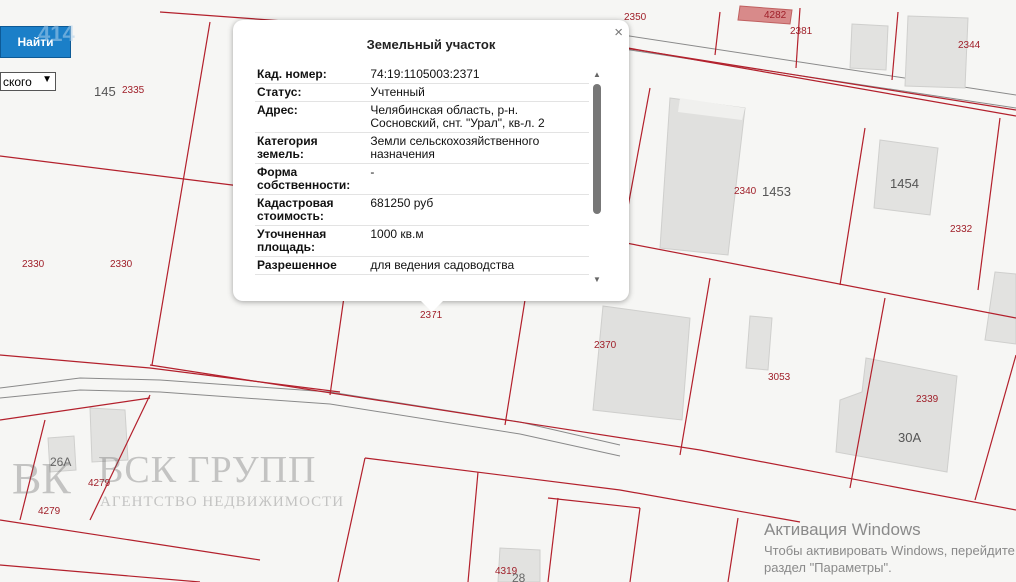 The width and height of the screenshot is (1016, 582). What do you see at coordinates (969, 45) in the screenshot?
I see `plot-label: 2344` at bounding box center [969, 45].